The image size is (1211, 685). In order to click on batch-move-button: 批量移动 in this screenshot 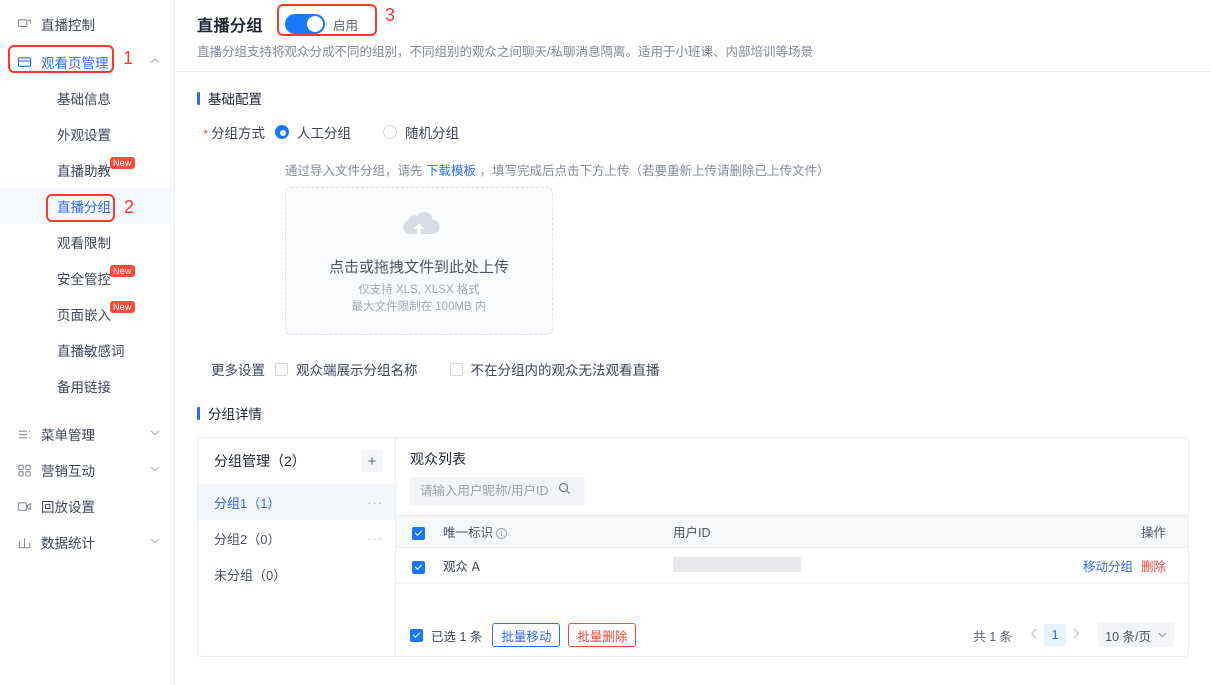, I will do `click(526, 635)`.